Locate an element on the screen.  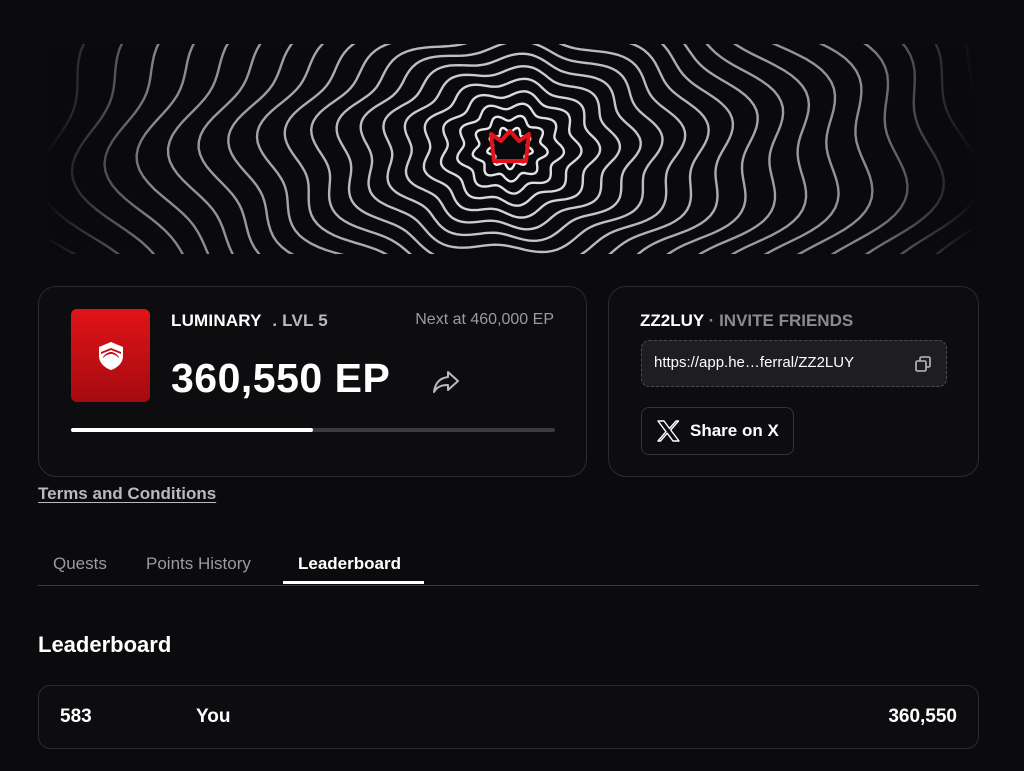
share-arrow-icon is located at coordinates (446, 382).